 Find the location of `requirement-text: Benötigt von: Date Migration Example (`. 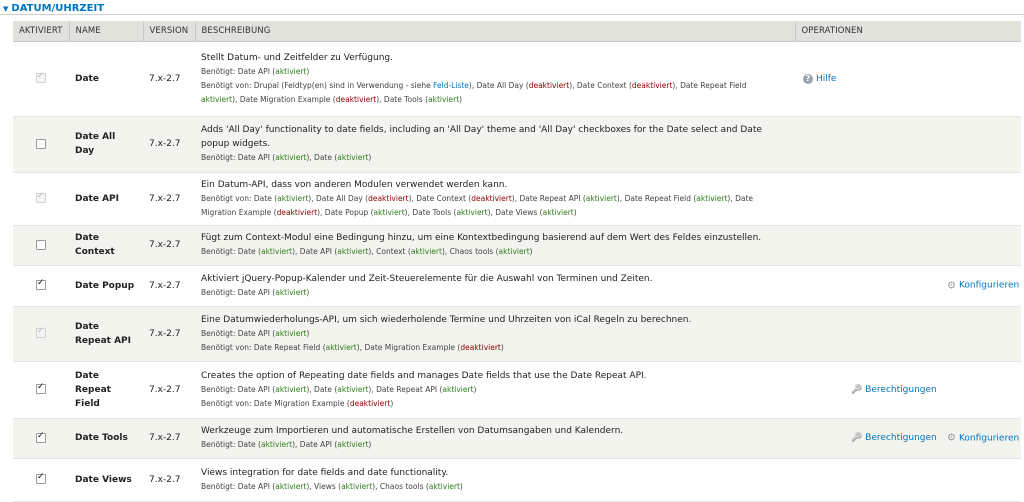

requirement-text: Benötigt von: Date Migration Example ( is located at coordinates (275, 403).